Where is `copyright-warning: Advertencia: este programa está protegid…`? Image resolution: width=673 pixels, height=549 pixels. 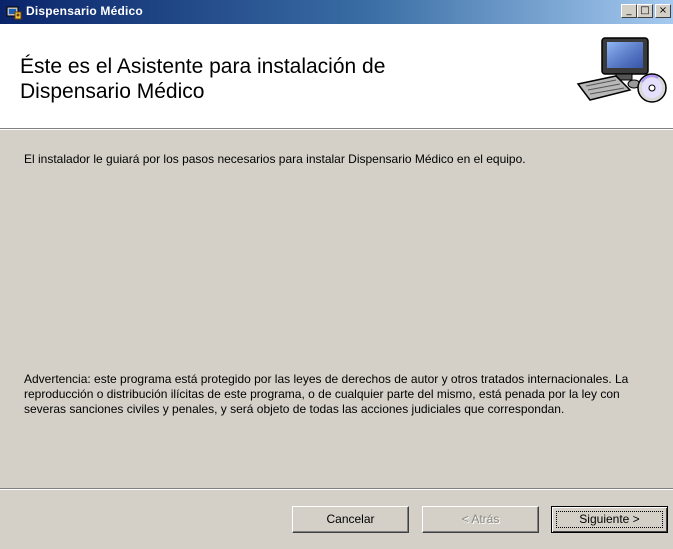 copyright-warning: Advertencia: este programa está protegid… is located at coordinates (326, 394).